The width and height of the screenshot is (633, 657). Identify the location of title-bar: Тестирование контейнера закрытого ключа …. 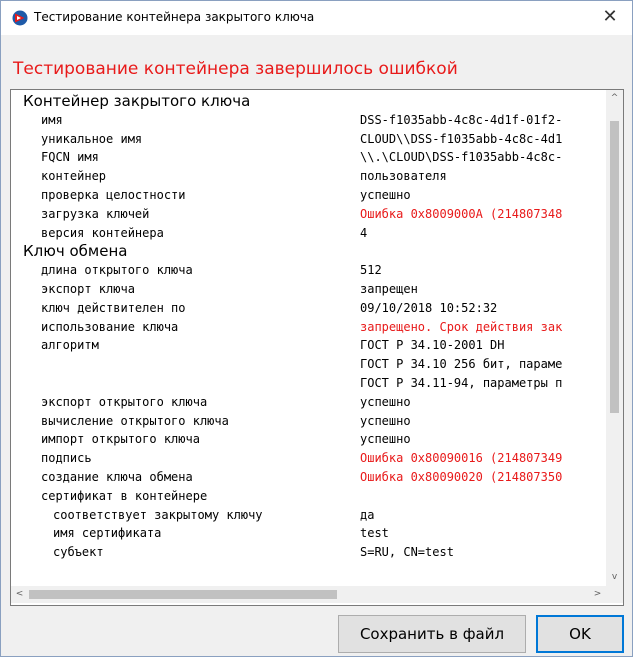
(316, 18).